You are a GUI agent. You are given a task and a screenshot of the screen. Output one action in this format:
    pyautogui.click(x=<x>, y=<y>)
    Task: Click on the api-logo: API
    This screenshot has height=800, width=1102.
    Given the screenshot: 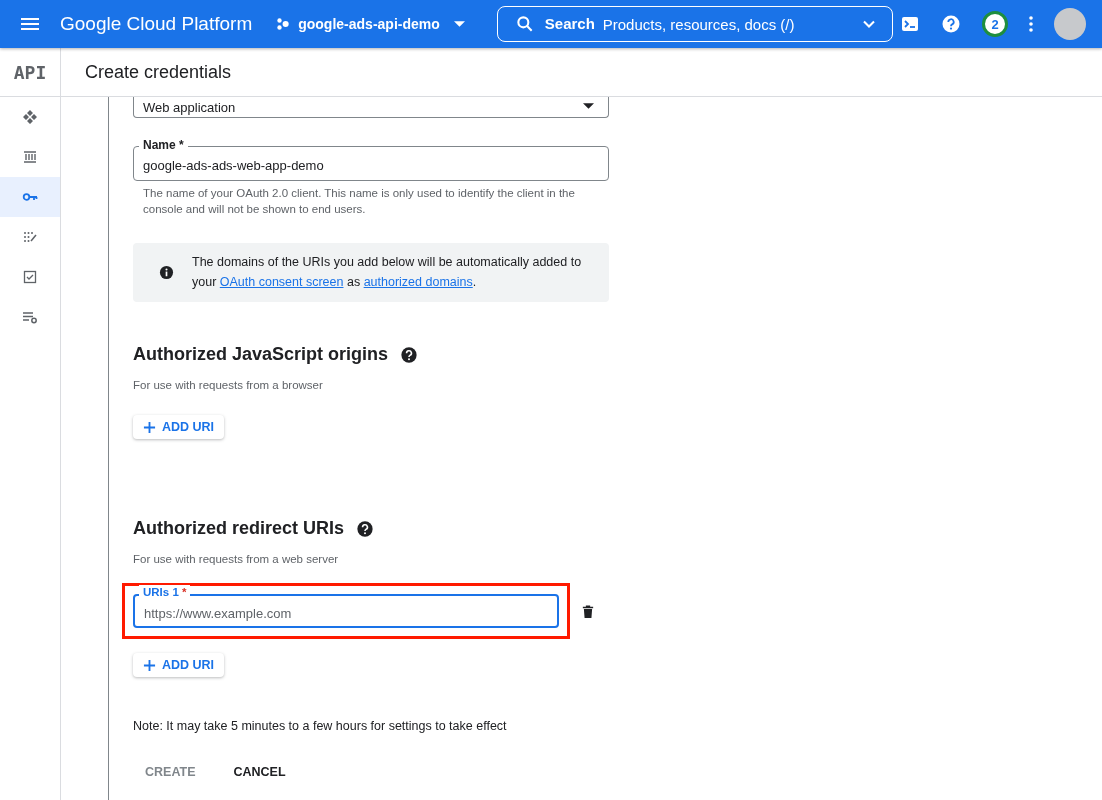 What is the action you would take?
    pyautogui.click(x=30, y=72)
    